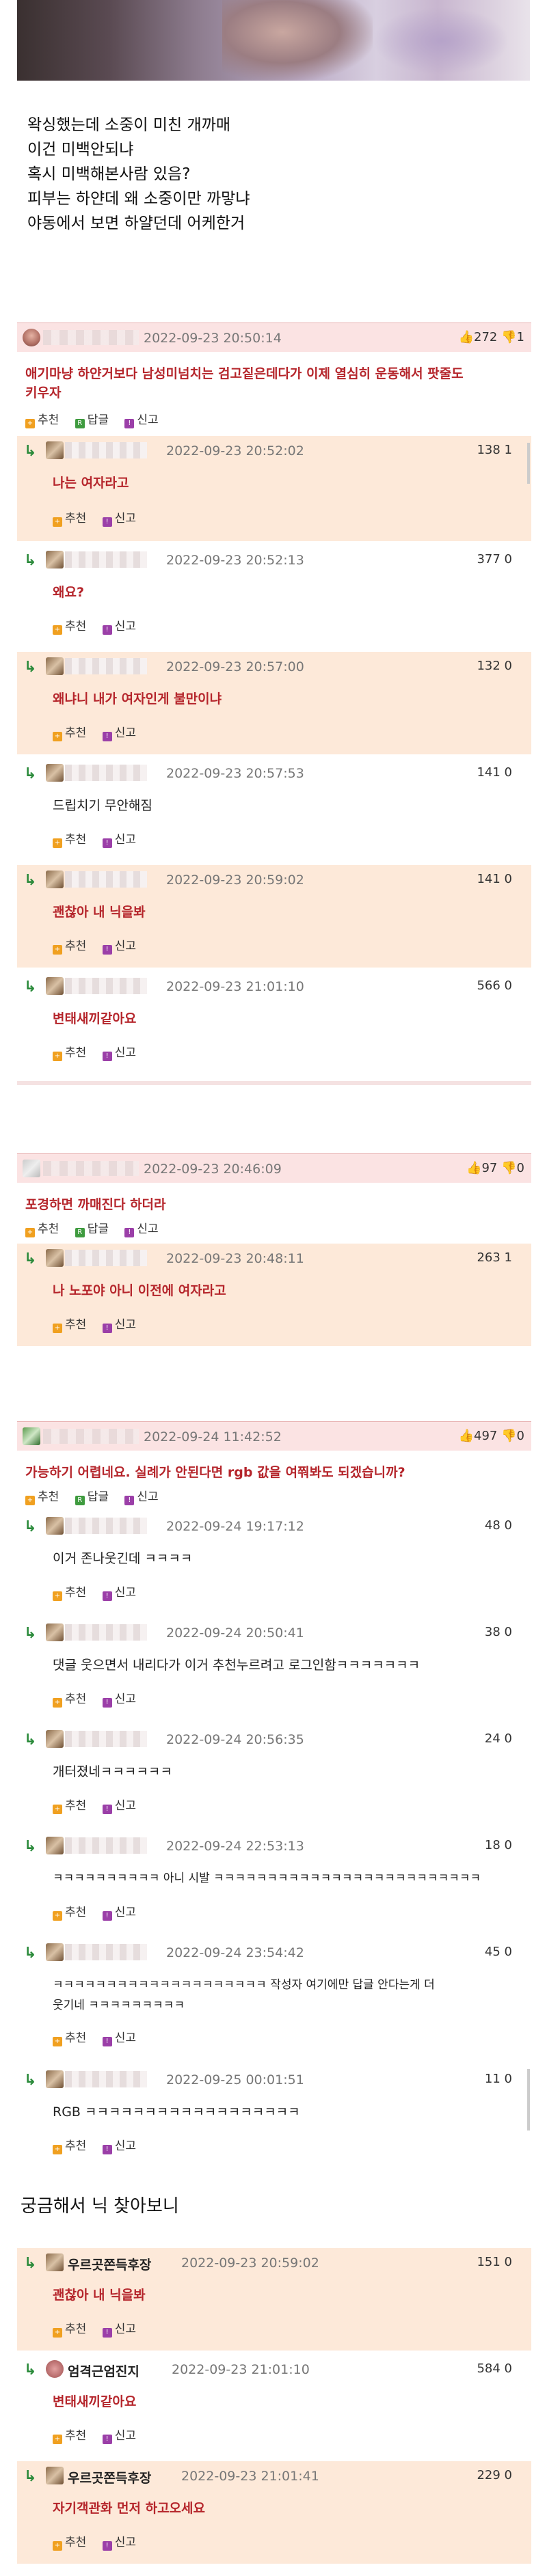 The height and width of the screenshot is (2576, 547). What do you see at coordinates (494, 666) in the screenshot?
I see `vote-counts: 132 0` at bounding box center [494, 666].